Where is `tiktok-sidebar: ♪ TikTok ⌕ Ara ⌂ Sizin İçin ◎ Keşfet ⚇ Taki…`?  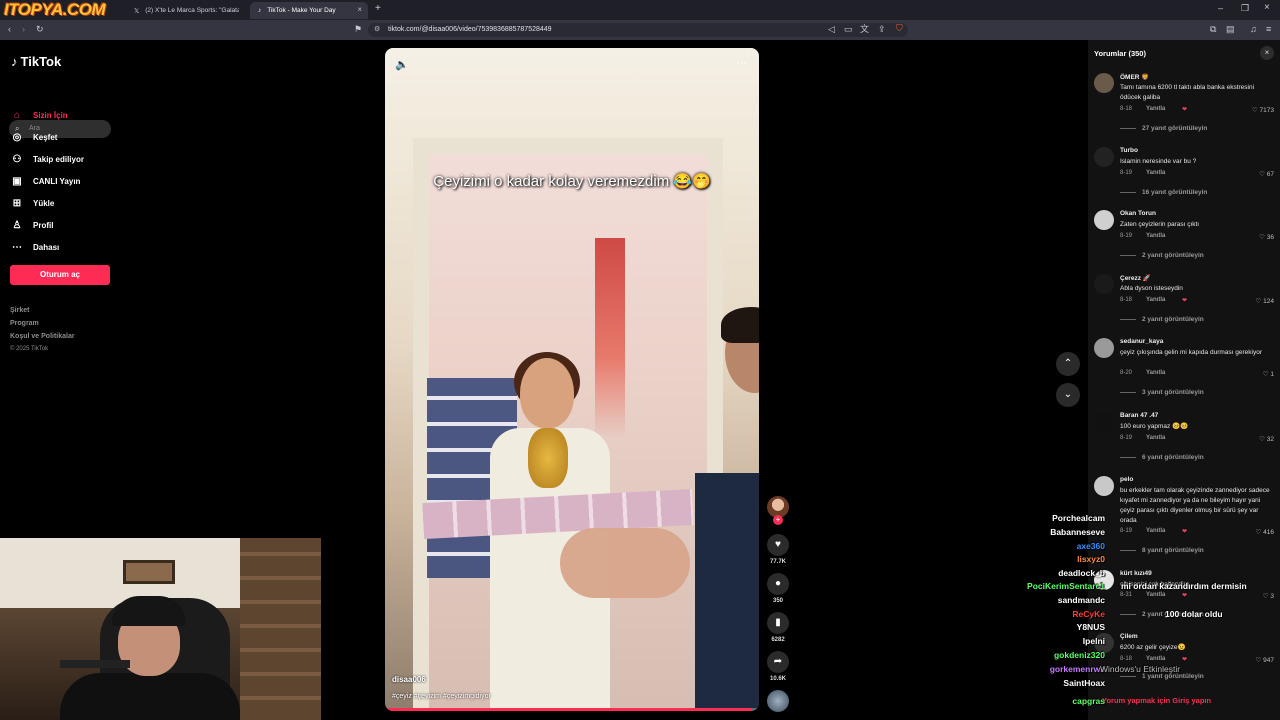
tiktok-sidebar: ♪ TikTok ⌕ Ara ⌂ Sizin İçin ◎ Keşfet ⚇ Taki… is located at coordinates (60, 290).